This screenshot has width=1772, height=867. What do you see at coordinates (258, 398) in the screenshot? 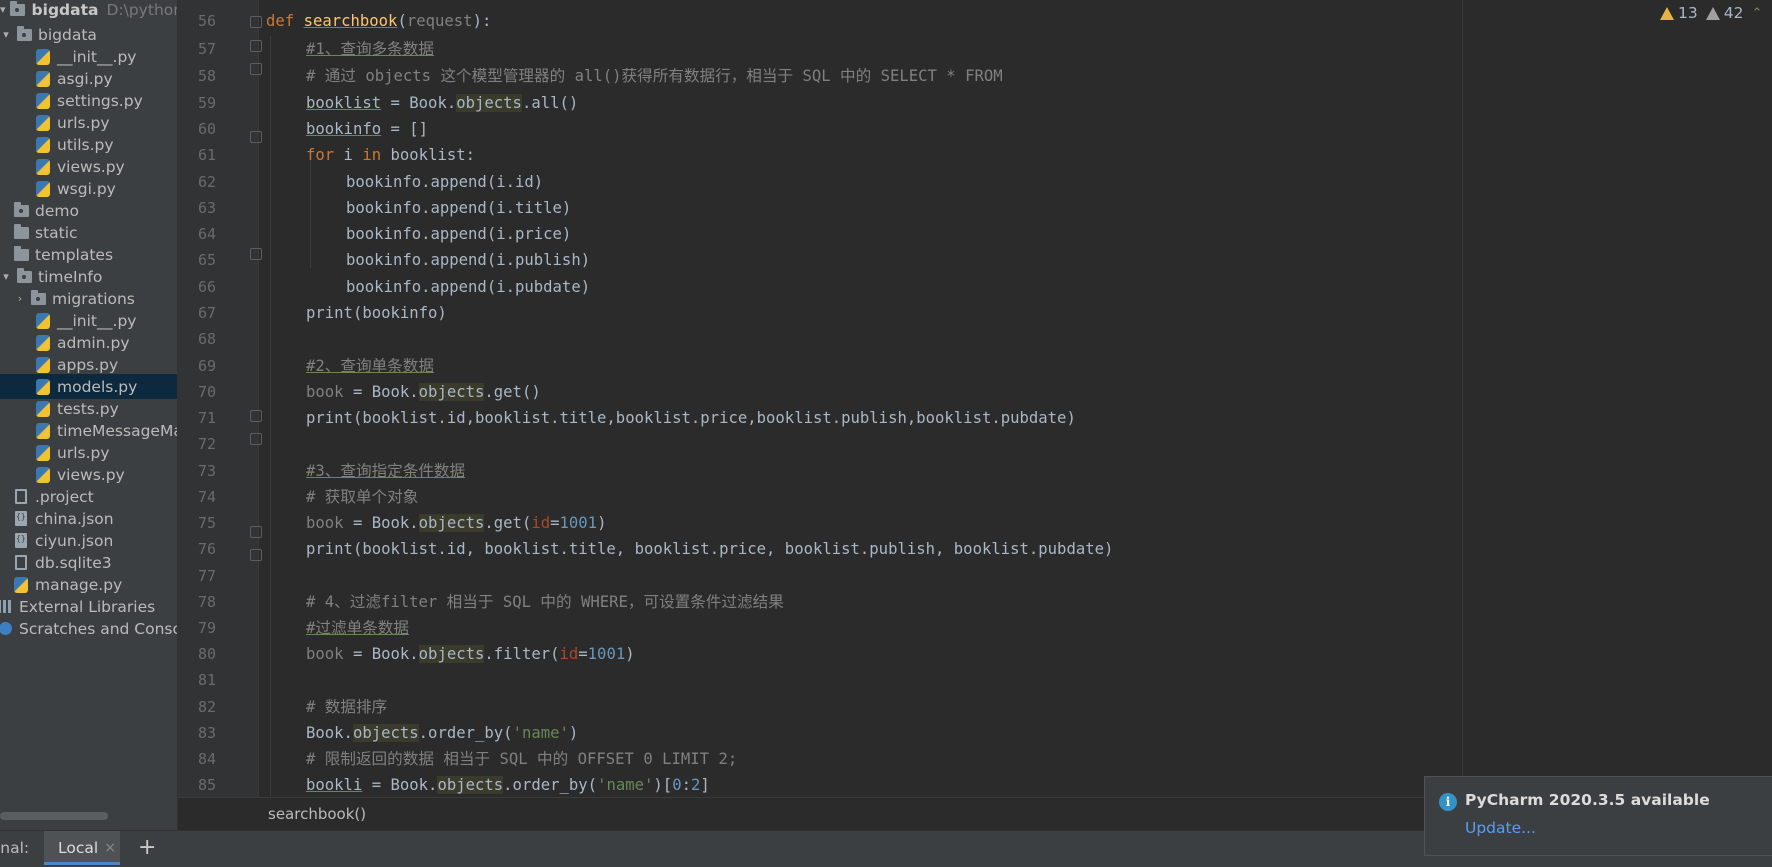
I see `gutter-divider` at bounding box center [258, 398].